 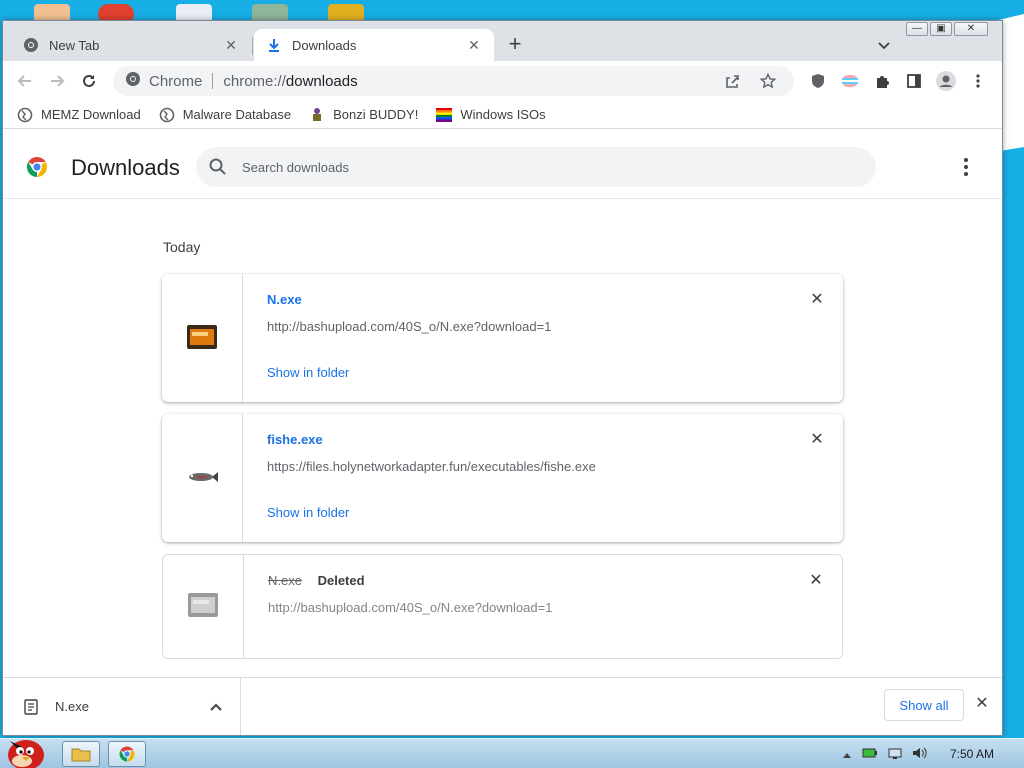 What do you see at coordinates (850, 81) in the screenshot?
I see `extension-flag-icon` at bounding box center [850, 81].